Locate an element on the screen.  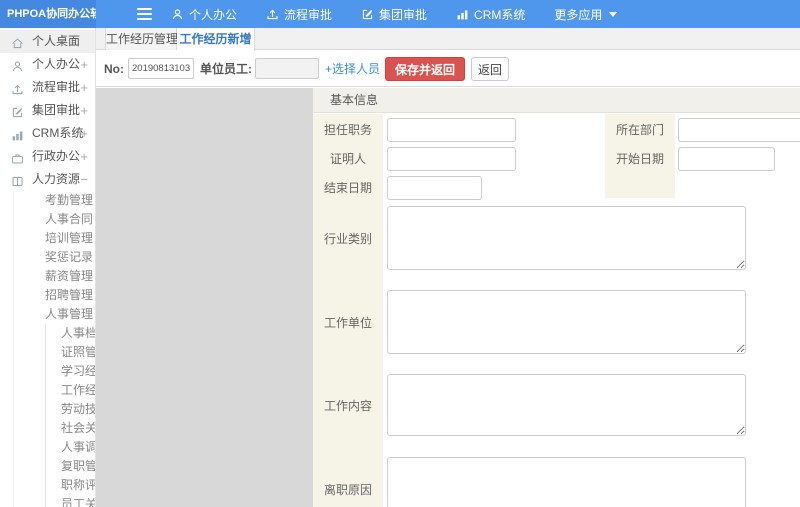
sidebar: 个人桌面 个人办公 + 流程审批 + 集团审批 + CRM系统 + 行政办公 + is located at coordinates (48, 267).